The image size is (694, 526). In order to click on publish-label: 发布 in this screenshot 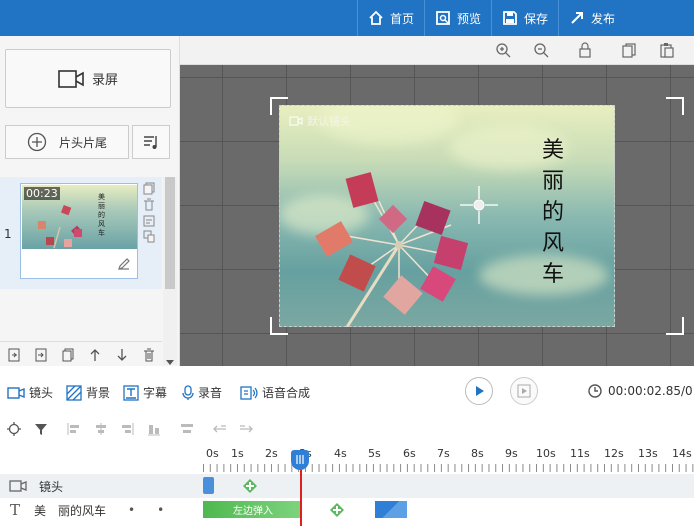, I will do `click(603, 18)`.